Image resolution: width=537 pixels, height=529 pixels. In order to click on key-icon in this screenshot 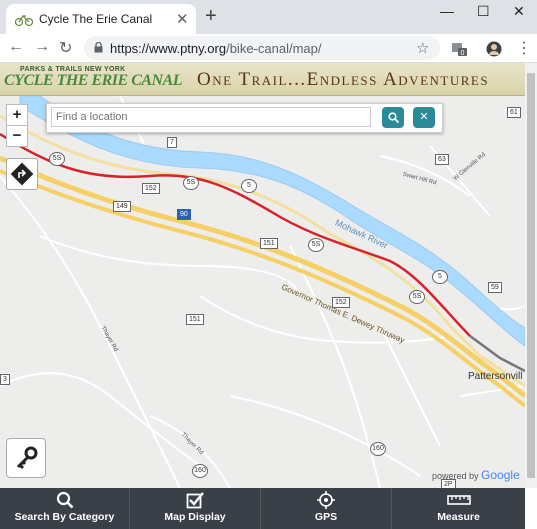, I will do `click(27, 458)`.